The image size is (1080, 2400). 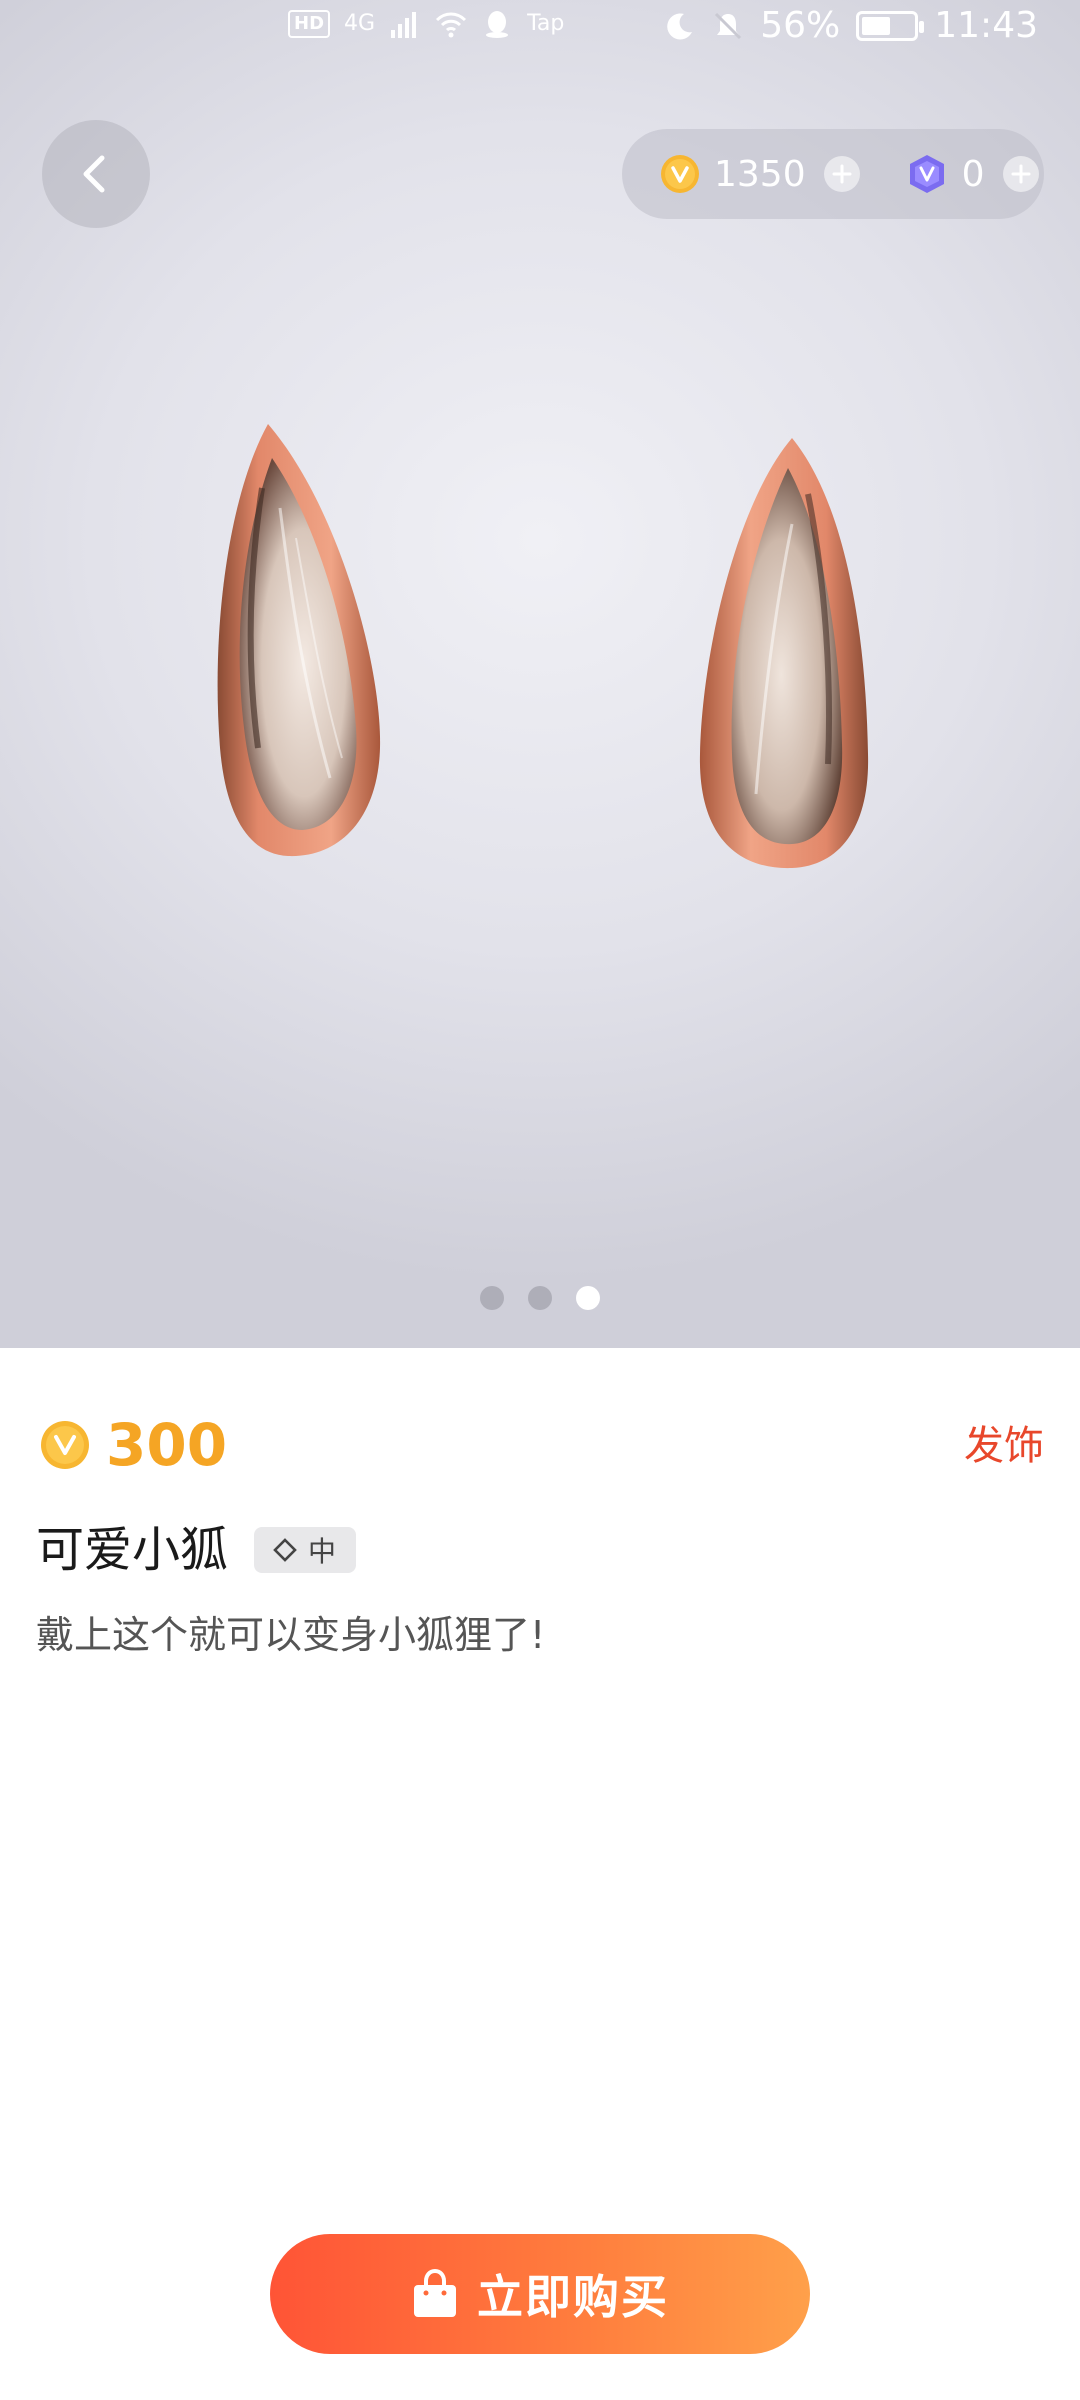 I want to click on coin-balance-value: 1350, so click(x=760, y=174).